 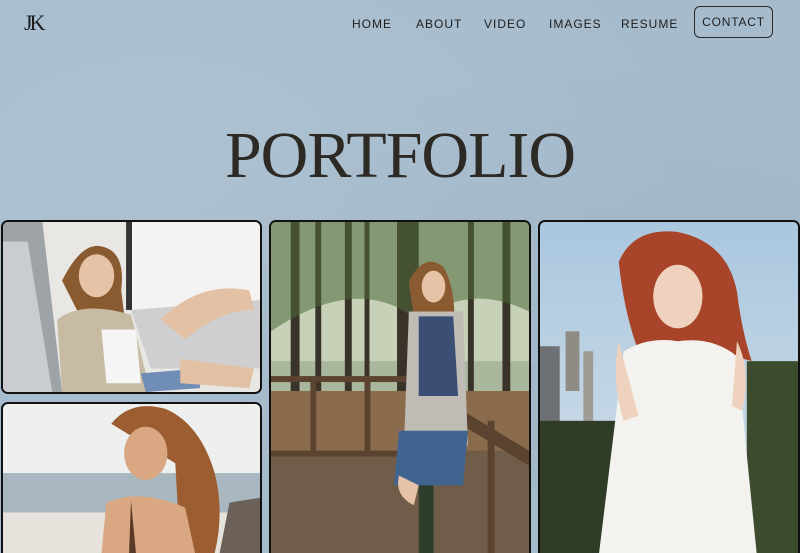 What do you see at coordinates (372, 24) in the screenshot?
I see `nav-home: HOME` at bounding box center [372, 24].